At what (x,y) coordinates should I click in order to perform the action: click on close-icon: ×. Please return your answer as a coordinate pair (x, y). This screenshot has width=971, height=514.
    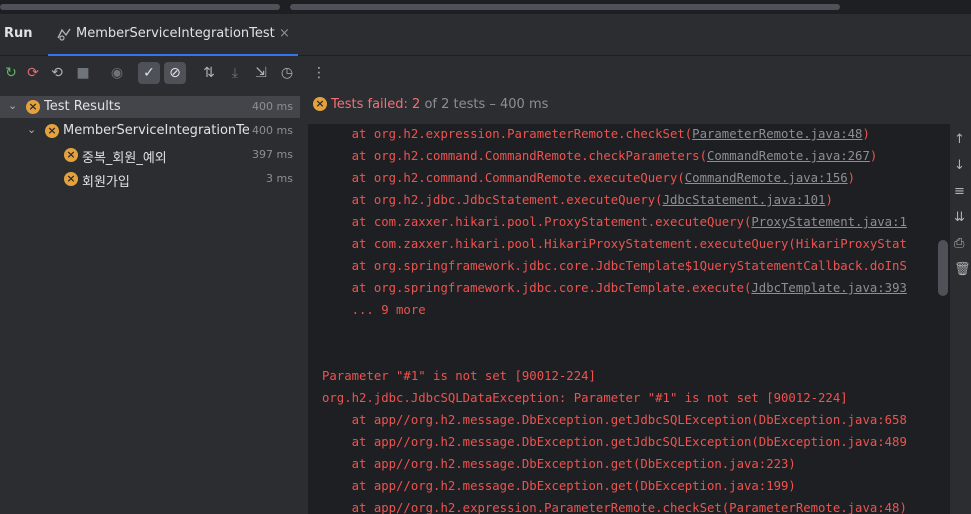
    Looking at the image, I should click on (284, 33).